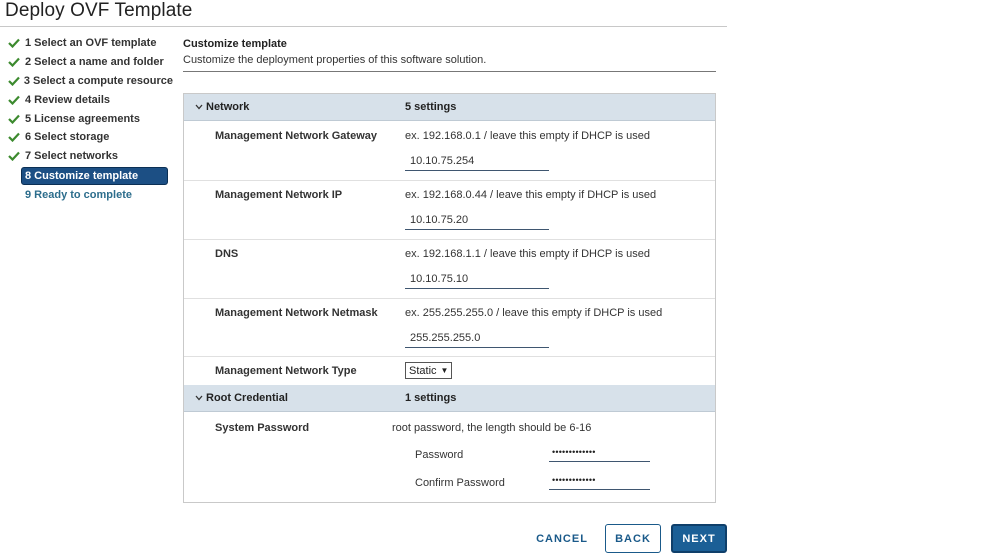 The width and height of the screenshot is (1000, 560). What do you see at coordinates (444, 370) in the screenshot?
I see `dropdown-arrow-icon: ▼` at bounding box center [444, 370].